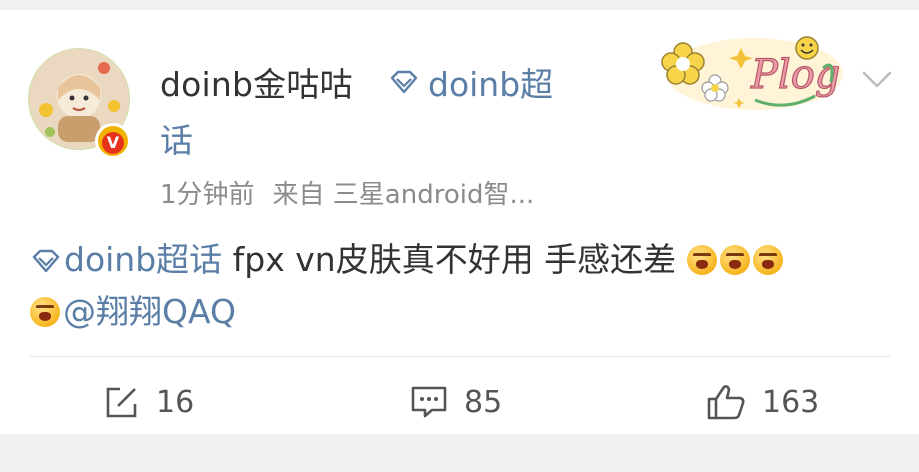 This screenshot has height=472, width=919. What do you see at coordinates (149, 311) in the screenshot?
I see `mention-link: @翔翔QAQ` at bounding box center [149, 311].